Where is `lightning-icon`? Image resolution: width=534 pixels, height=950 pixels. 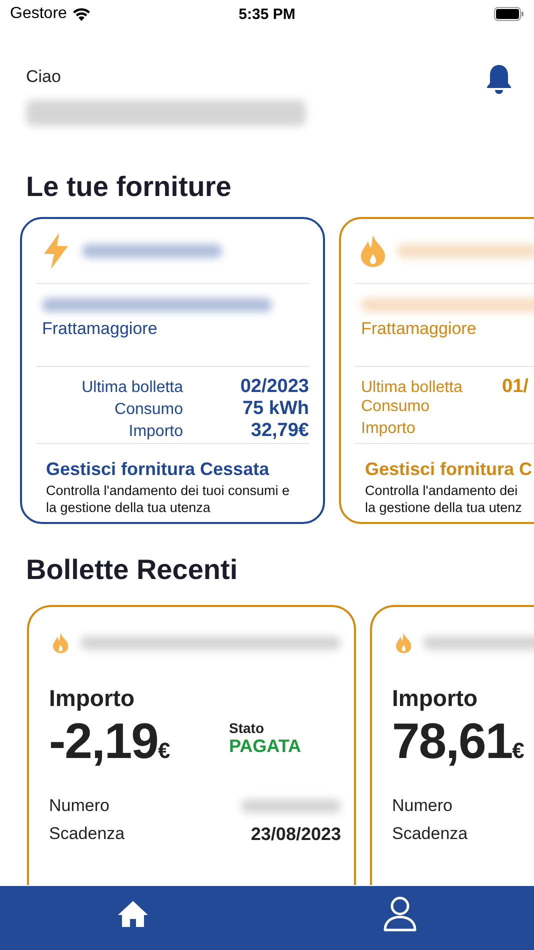
lightning-icon is located at coordinates (56, 251).